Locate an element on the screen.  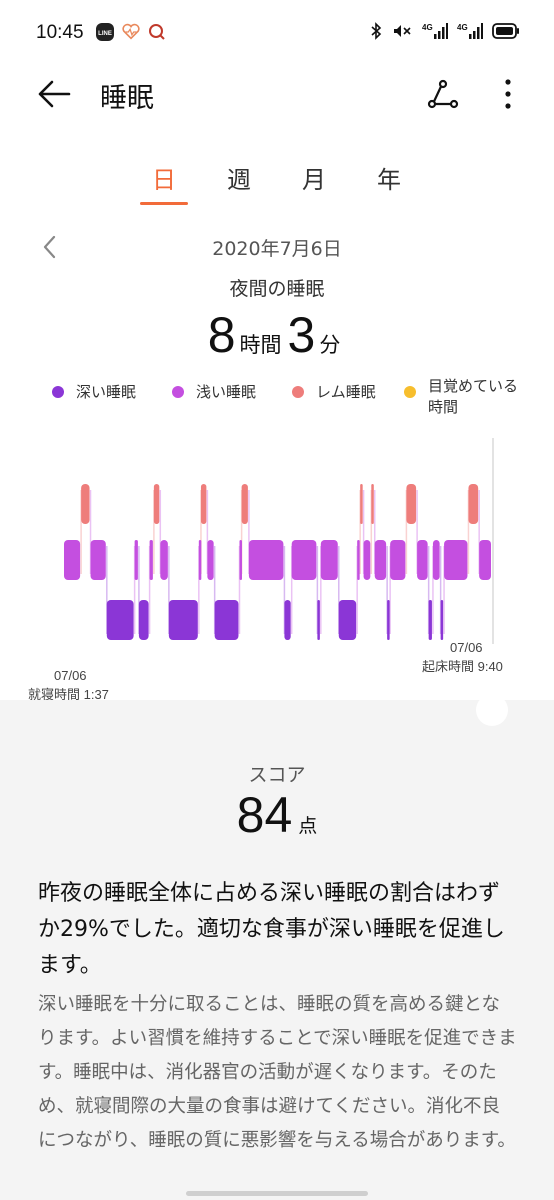
more-vertical-icon is located at coordinates (508, 94).